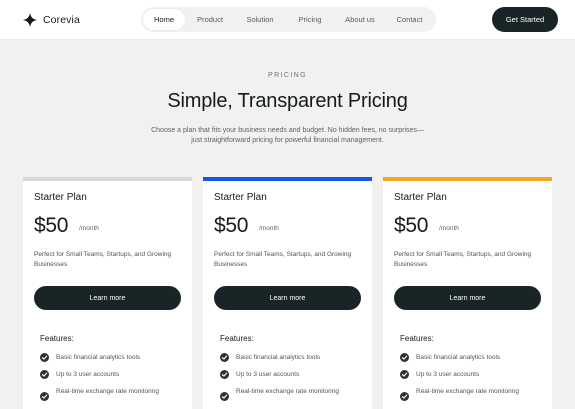 Image resolution: width=575 pixels, height=409 pixels. I want to click on nav-item-solution: Solution, so click(260, 19).